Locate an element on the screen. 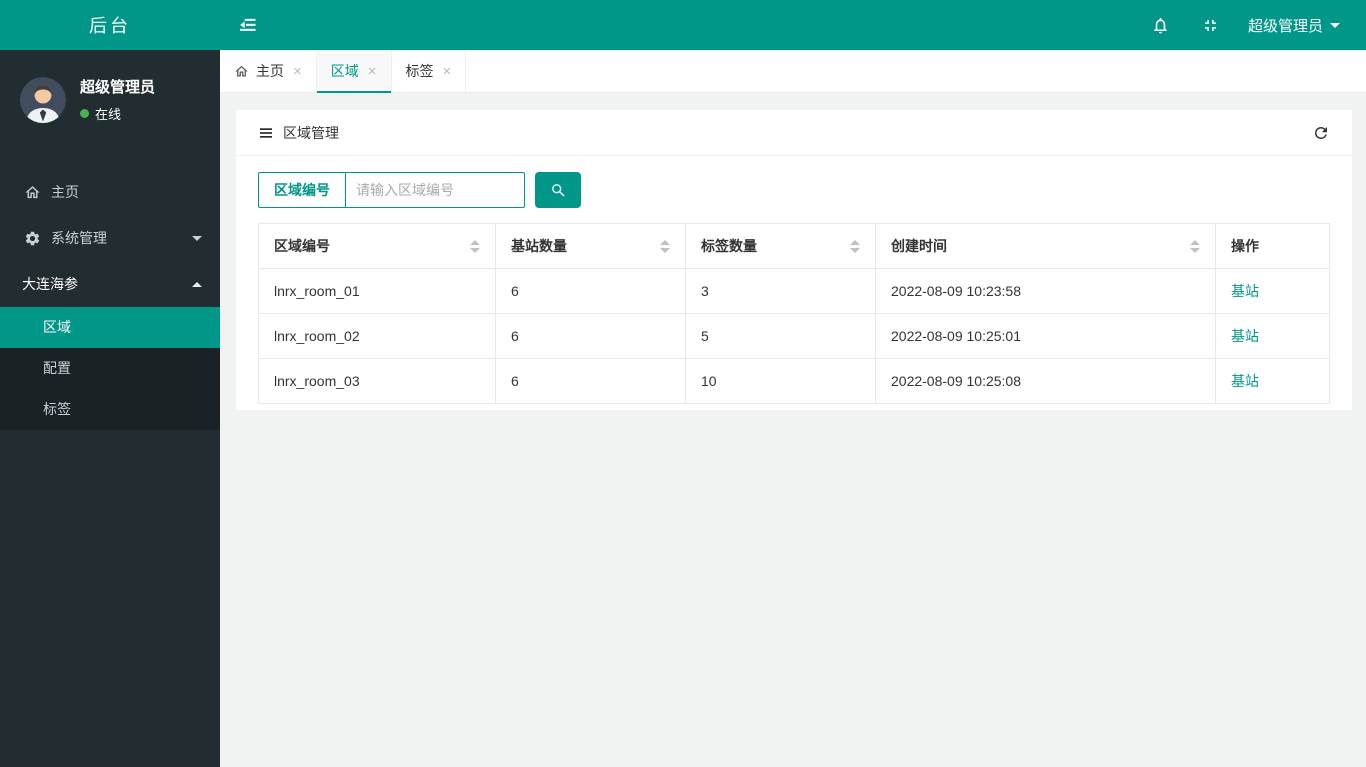 This screenshot has height=767, width=1366. sidebar-subitem-config: 配置 is located at coordinates (110, 368).